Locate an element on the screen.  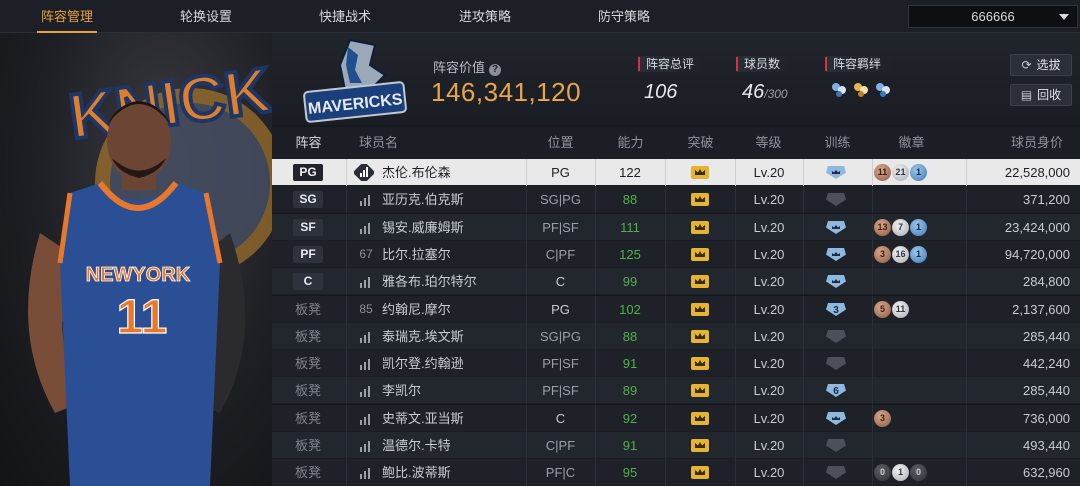
player-name: 李凯尔 is located at coordinates (401, 390).